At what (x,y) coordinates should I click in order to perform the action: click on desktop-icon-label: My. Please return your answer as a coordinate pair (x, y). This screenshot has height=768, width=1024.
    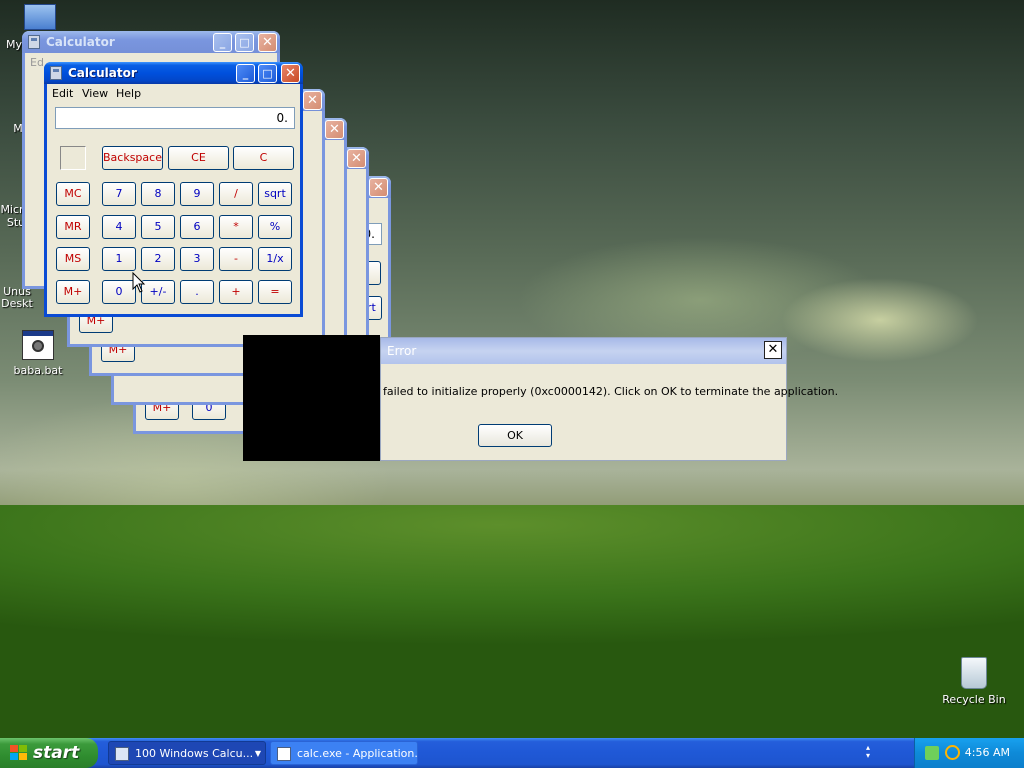
    Looking at the image, I should click on (14, 44).